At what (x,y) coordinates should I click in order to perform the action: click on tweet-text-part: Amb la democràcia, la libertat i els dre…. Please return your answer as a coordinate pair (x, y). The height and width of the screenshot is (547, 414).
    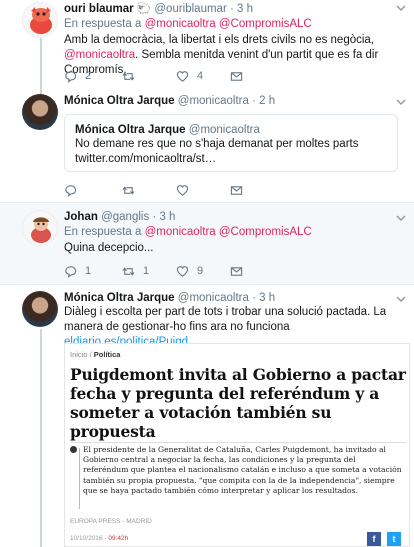
    Looking at the image, I should click on (219, 40).